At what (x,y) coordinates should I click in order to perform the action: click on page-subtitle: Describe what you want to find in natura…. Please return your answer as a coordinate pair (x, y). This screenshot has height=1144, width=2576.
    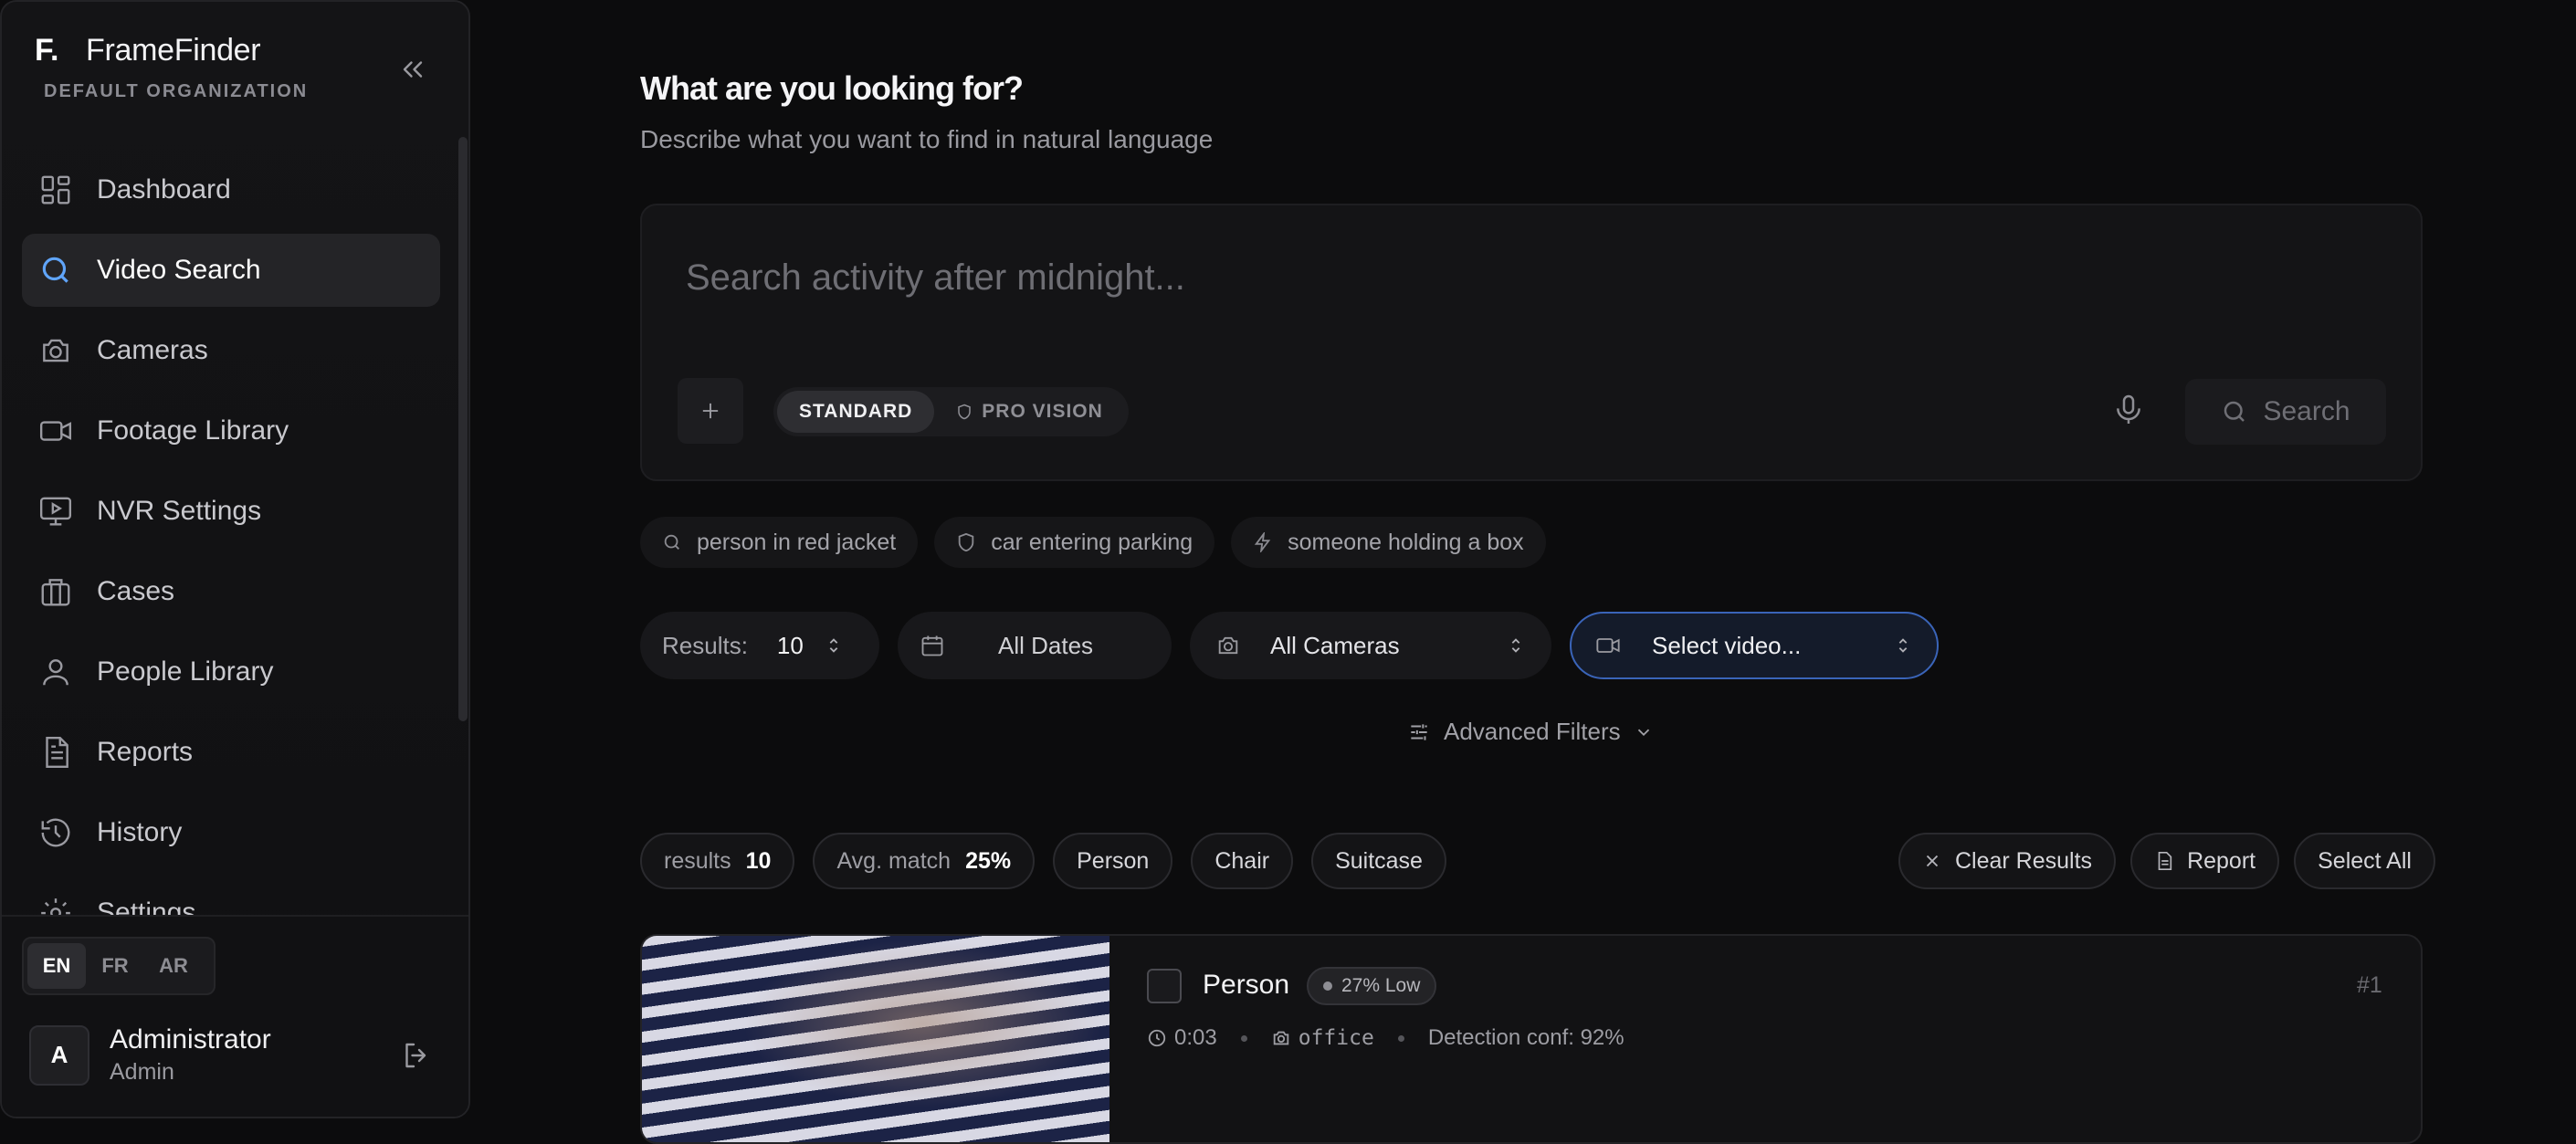
    Looking at the image, I should click on (927, 139).